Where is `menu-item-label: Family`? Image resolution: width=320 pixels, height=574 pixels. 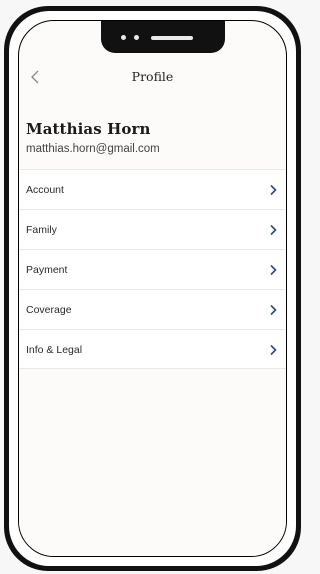
menu-item-label: Family is located at coordinates (41, 230).